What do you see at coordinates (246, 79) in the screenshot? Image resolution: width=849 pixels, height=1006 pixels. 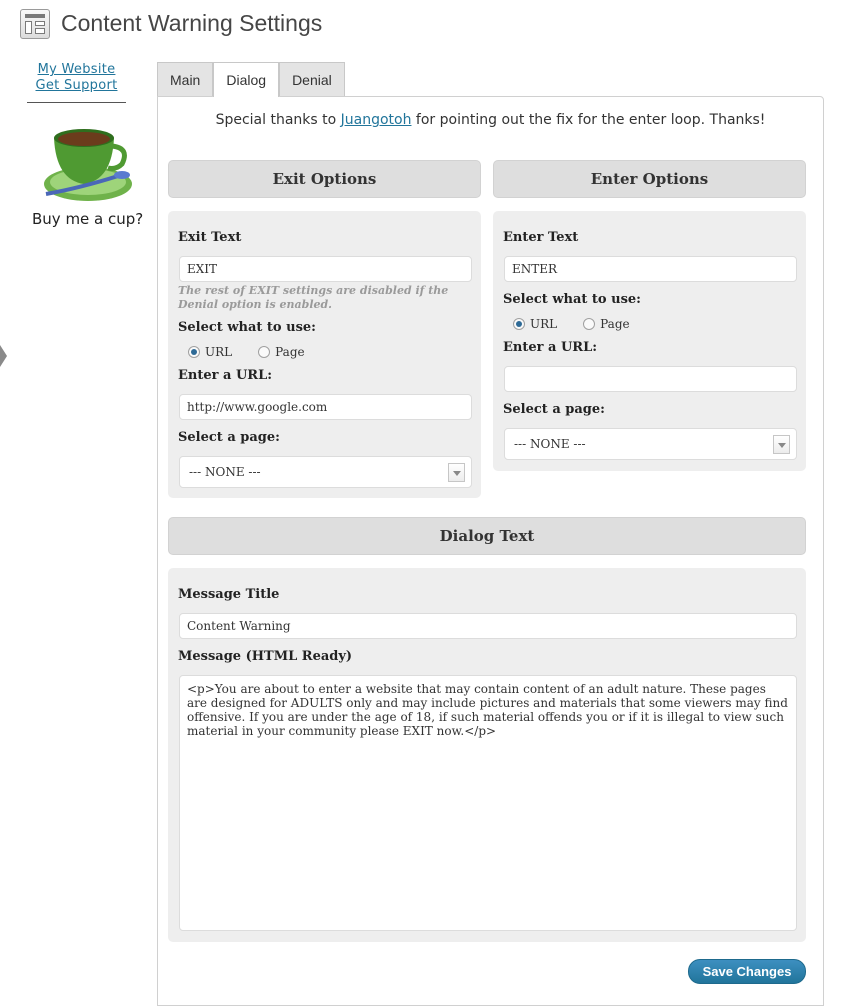 I see `tab-dialog: Dialog` at bounding box center [246, 79].